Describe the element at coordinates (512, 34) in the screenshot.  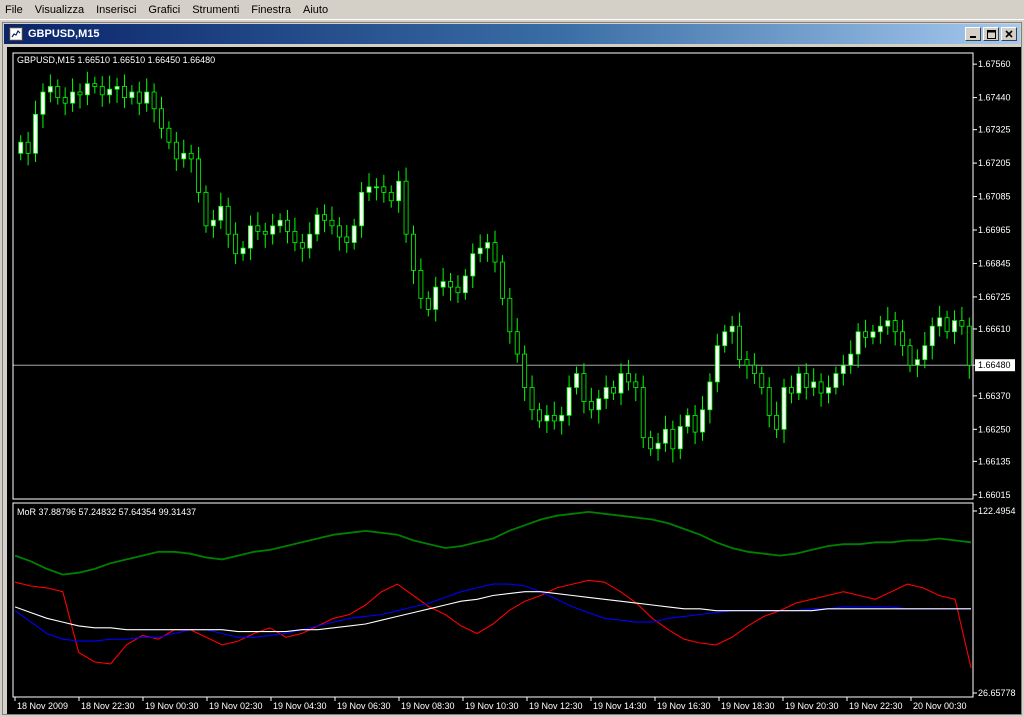
I see `window-titlebar: GBPUSD,M15` at that location.